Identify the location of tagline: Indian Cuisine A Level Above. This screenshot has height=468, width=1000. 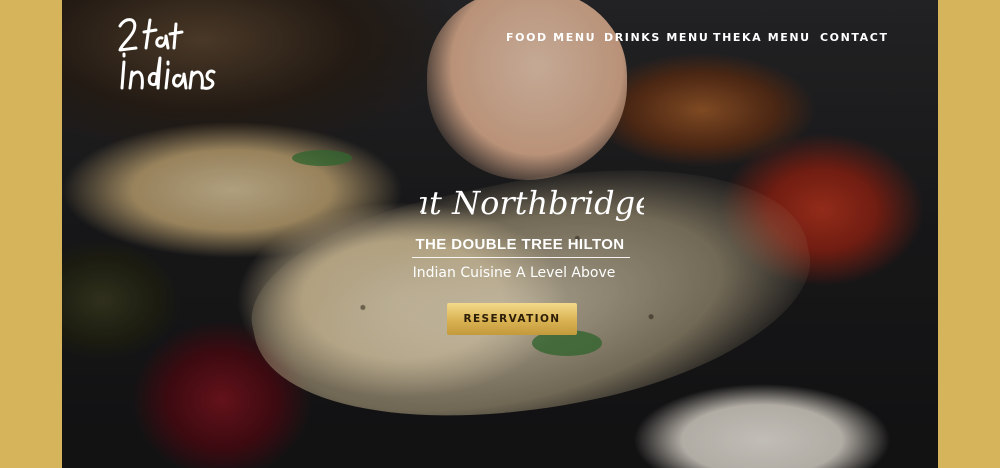
(514, 273).